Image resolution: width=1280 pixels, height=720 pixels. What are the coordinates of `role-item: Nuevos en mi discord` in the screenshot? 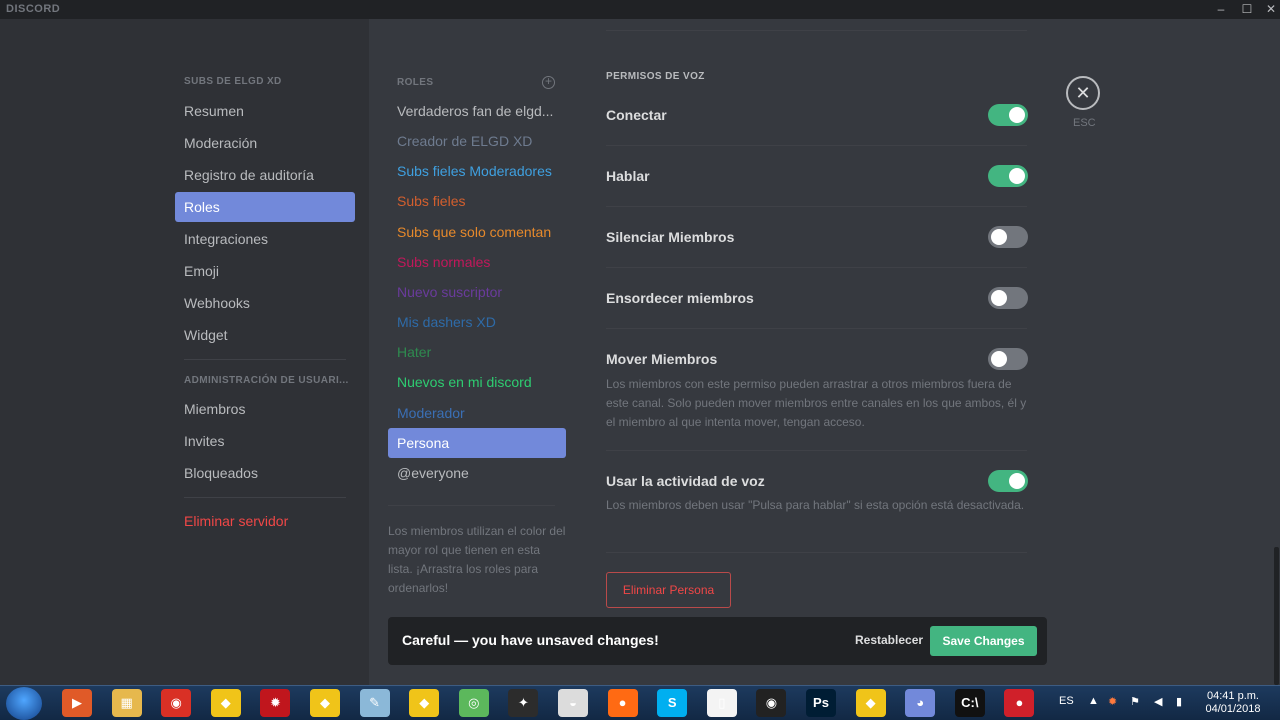 It's located at (477, 382).